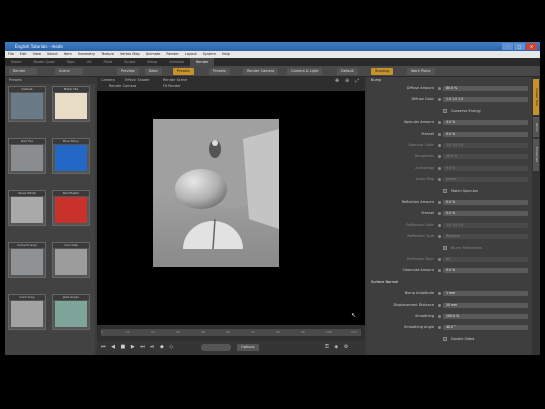 This screenshot has height=409, width=545. Describe the element at coordinates (23, 54) in the screenshot. I see `menu-item-edit: Edit` at that location.